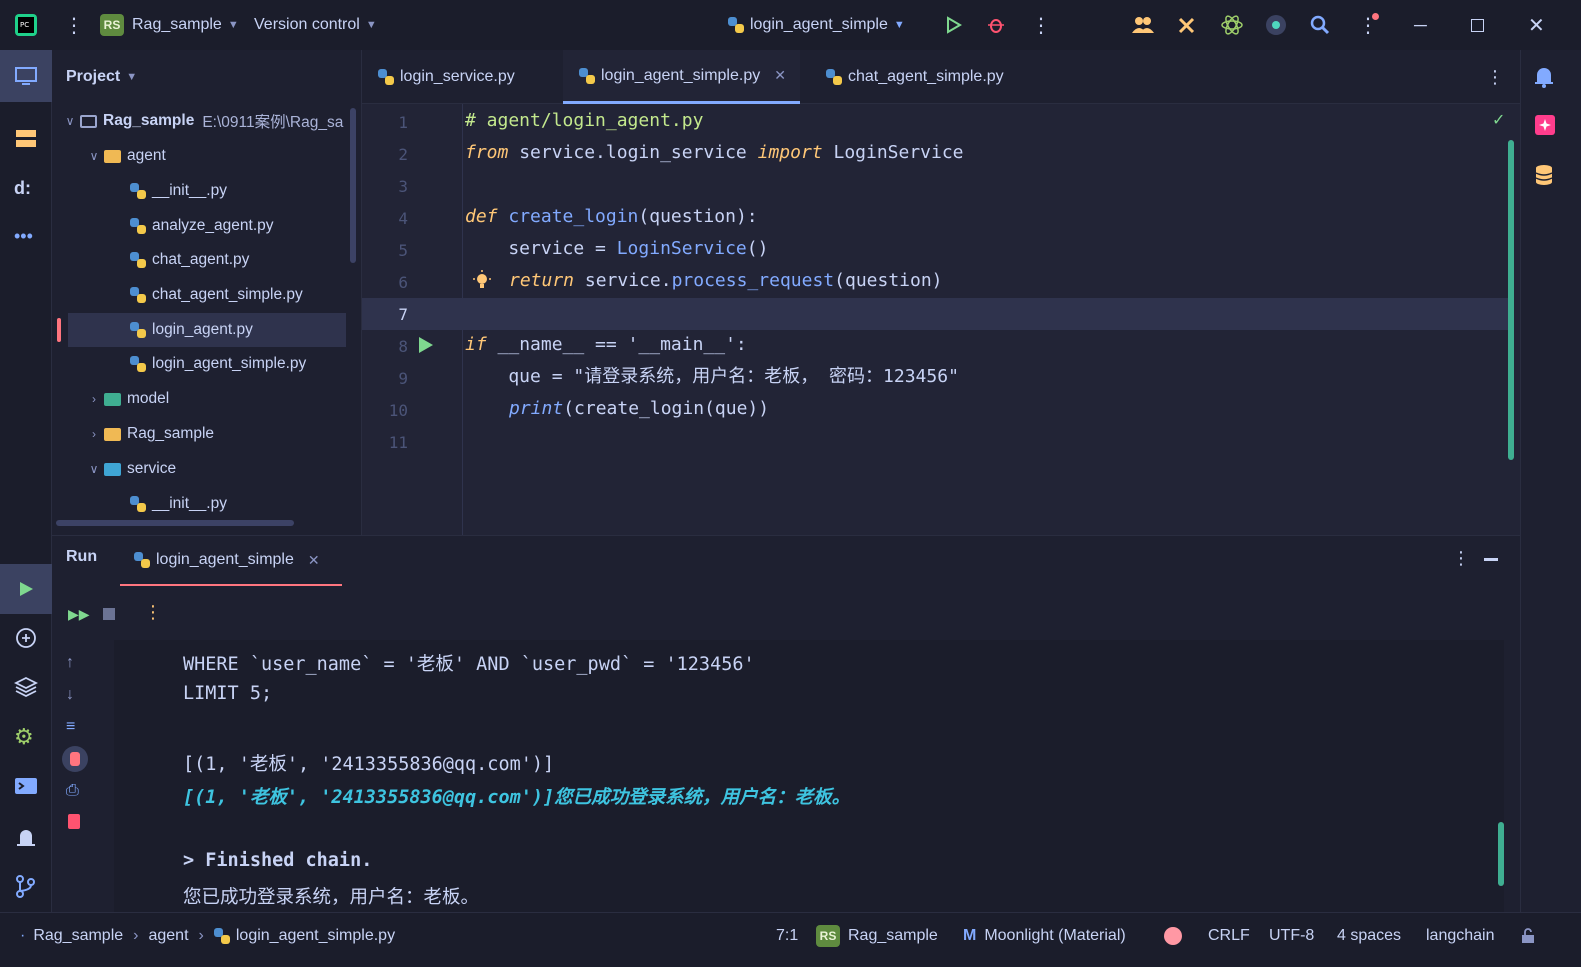 The width and height of the screenshot is (1581, 967). I want to click on scroll-to-end-icon, so click(75, 759).